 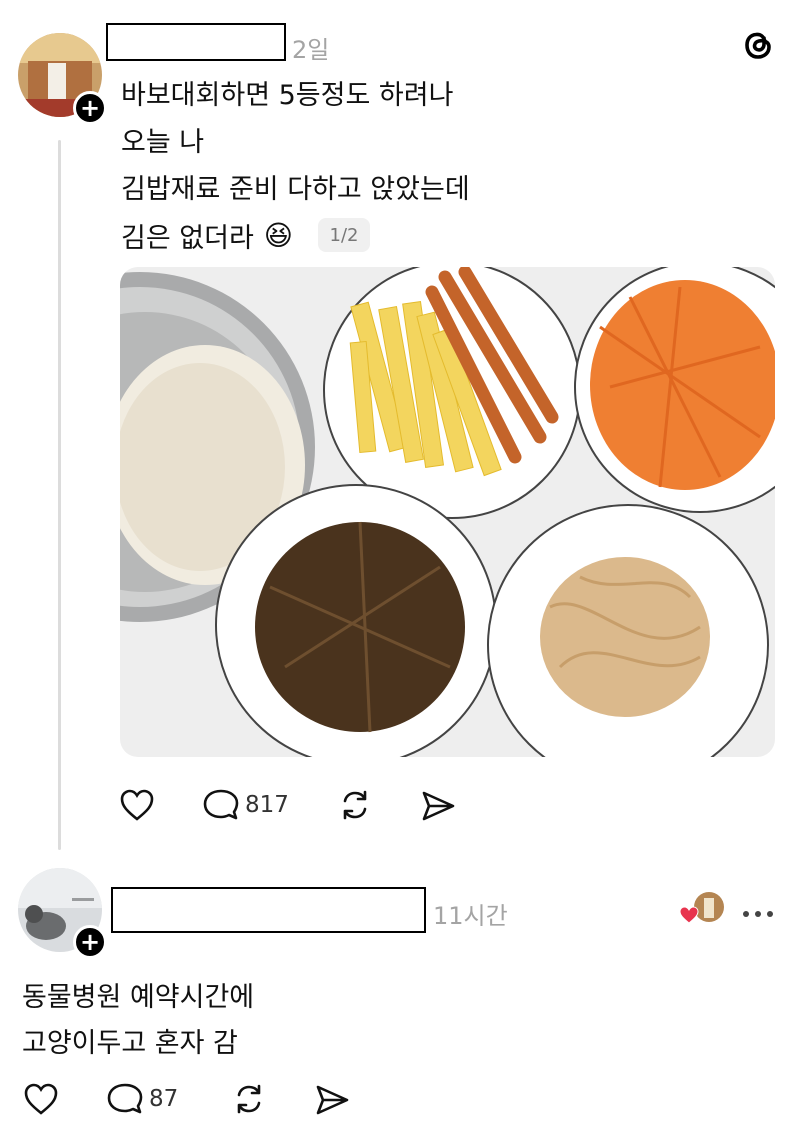 I want to click on post-text-line-2: 고양이두고 혼자 감, so click(x=130, y=1043).